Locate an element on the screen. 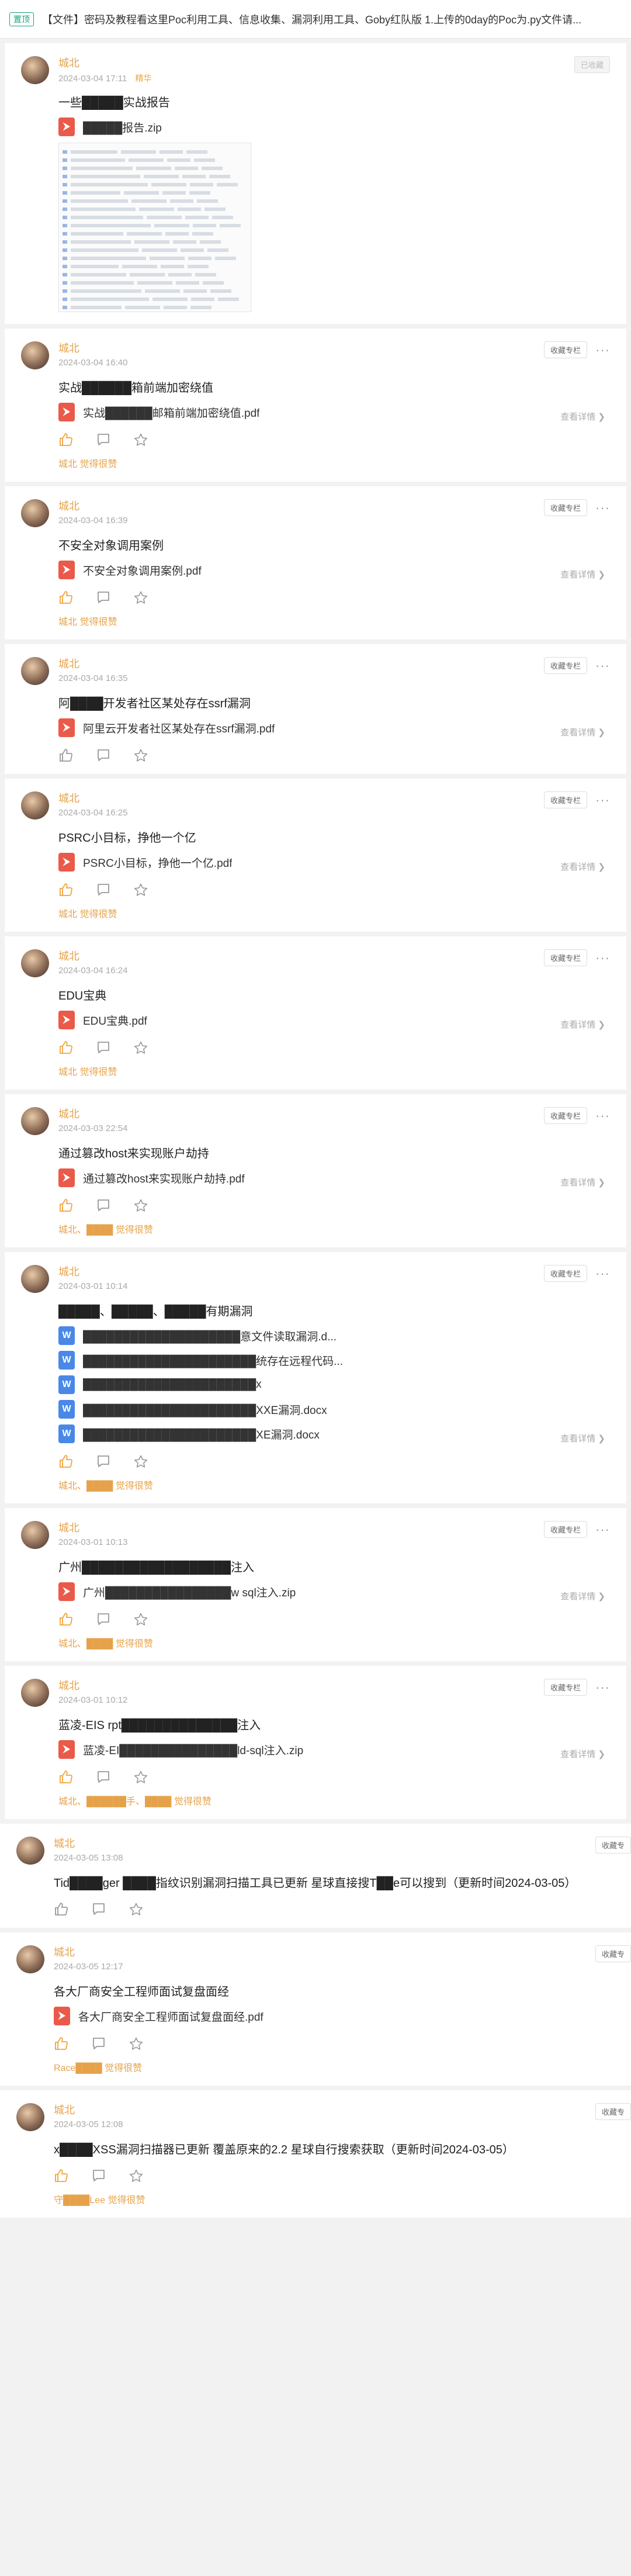 The image size is (631, 2576). file-name: PSRC小目标，挣他一个亿.pdf is located at coordinates (157, 862).